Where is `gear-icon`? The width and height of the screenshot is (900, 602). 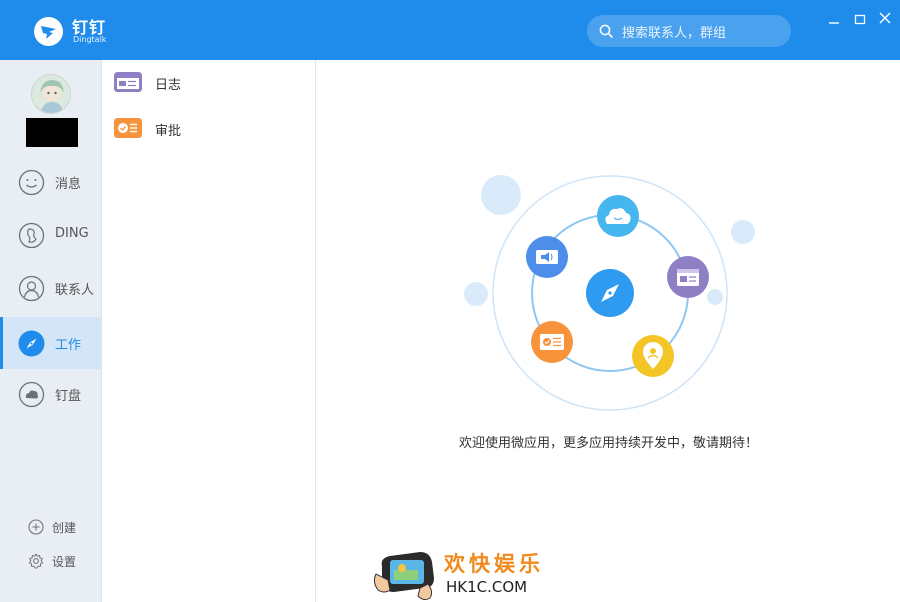
gear-icon is located at coordinates (36, 561).